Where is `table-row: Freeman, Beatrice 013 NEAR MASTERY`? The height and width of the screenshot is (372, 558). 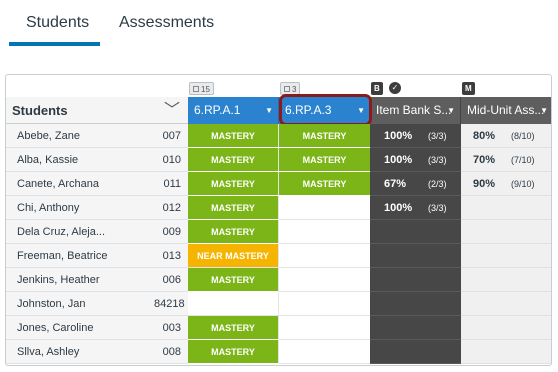 table-row: Freeman, Beatrice 013 NEAR MASTERY is located at coordinates (278, 256).